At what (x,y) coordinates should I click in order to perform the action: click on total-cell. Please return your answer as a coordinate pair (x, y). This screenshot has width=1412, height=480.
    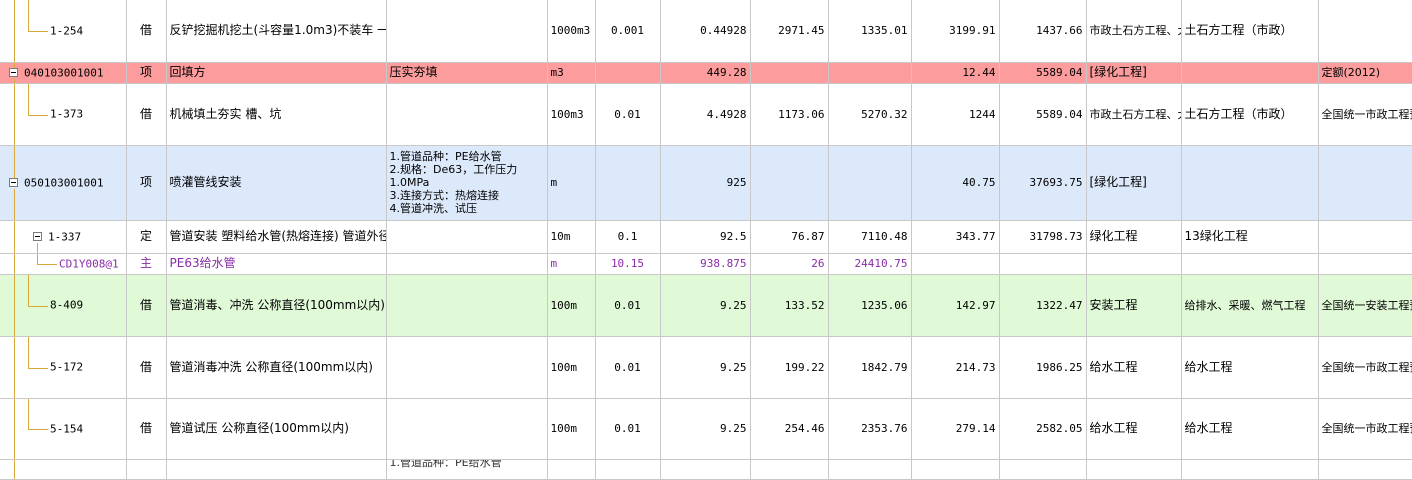
    Looking at the image, I should click on (870, 183).